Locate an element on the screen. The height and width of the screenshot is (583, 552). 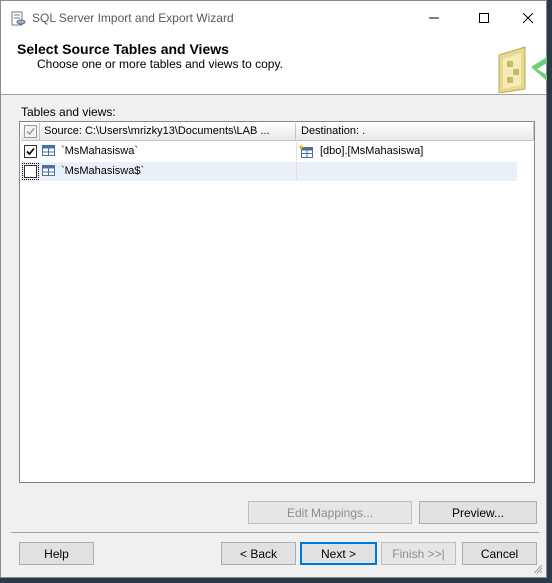
destination-column-header: Destination: . is located at coordinates (415, 132).